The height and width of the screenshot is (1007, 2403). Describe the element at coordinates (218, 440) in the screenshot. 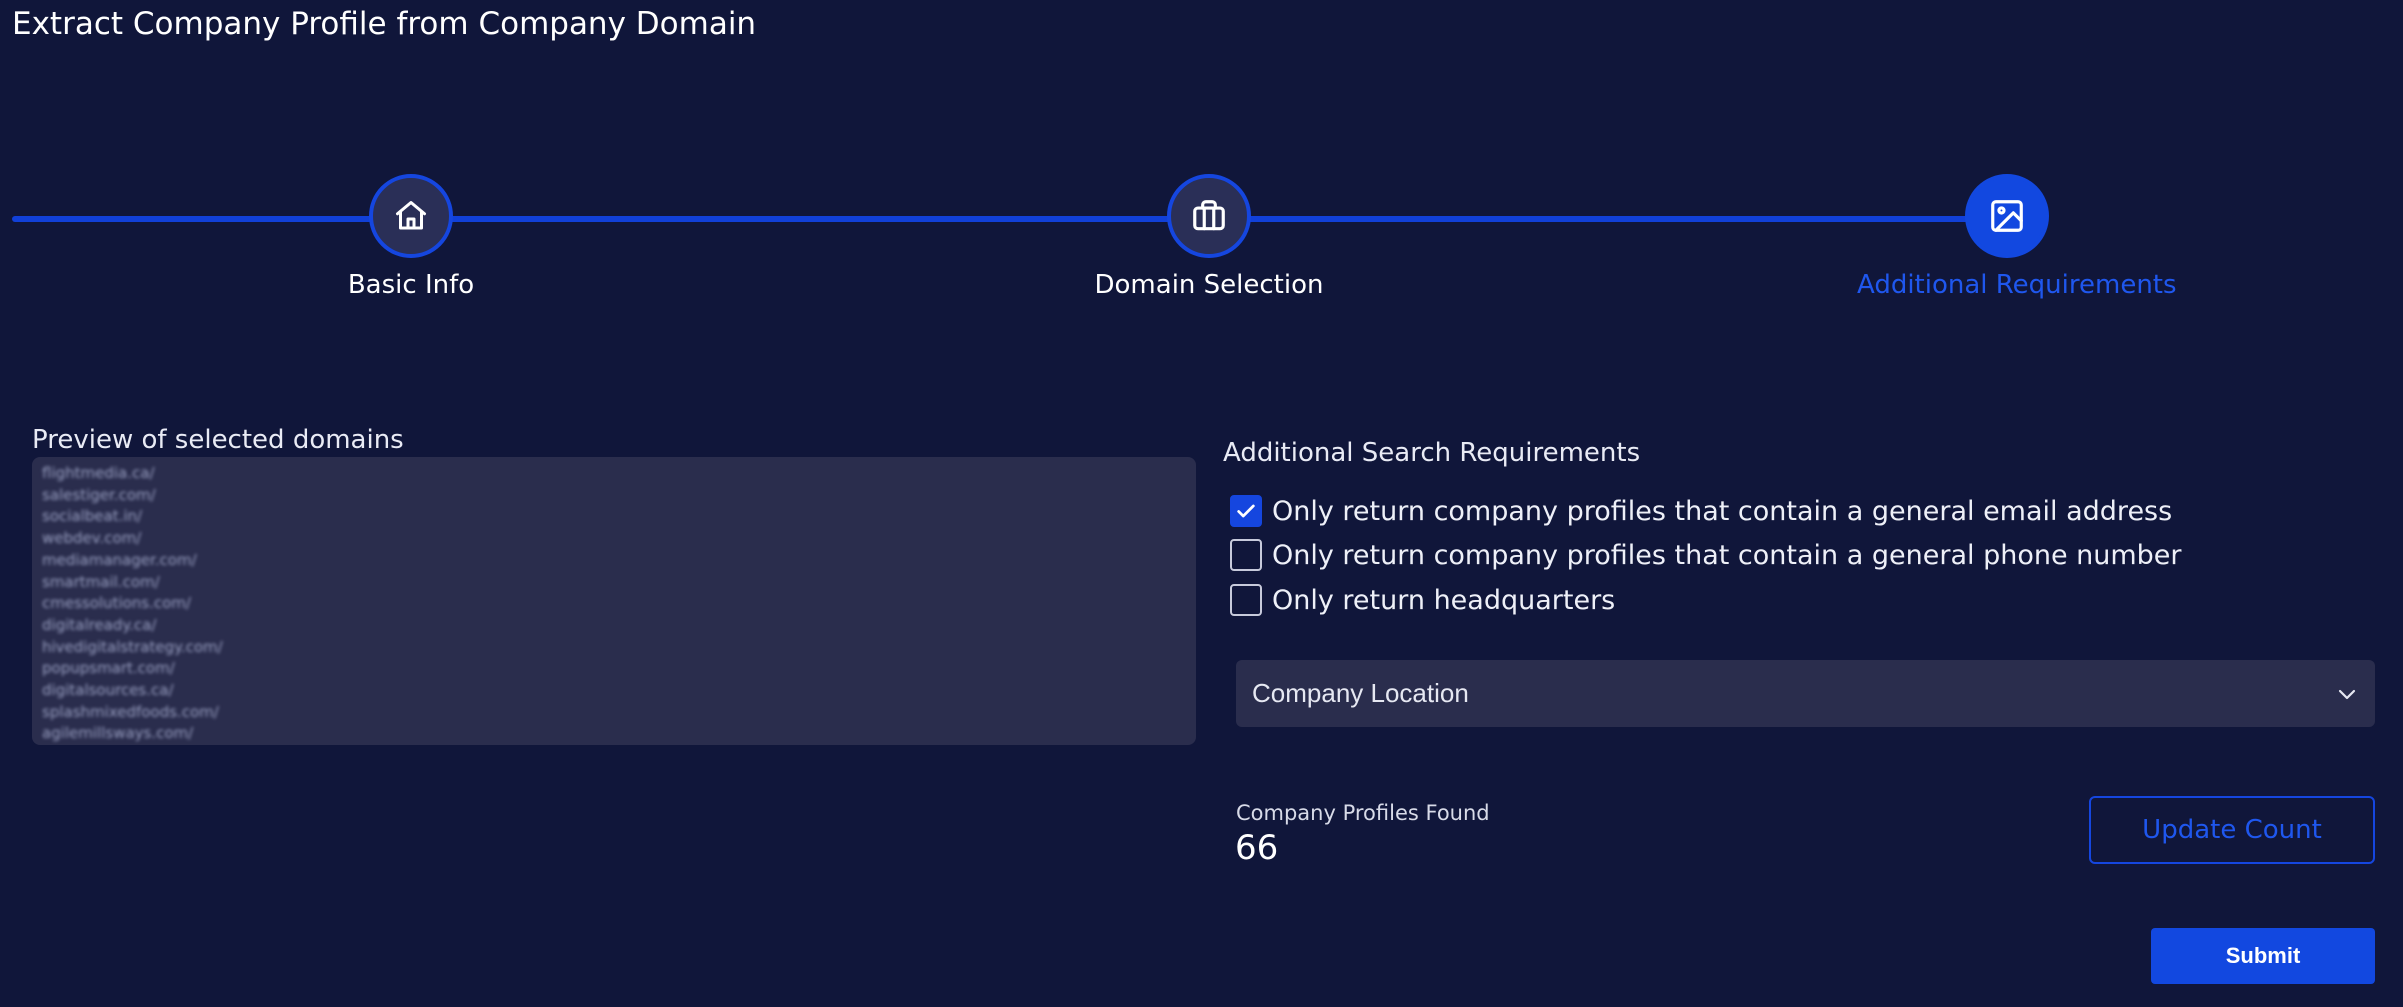

I see `preview-title: Preview of selected domains` at that location.